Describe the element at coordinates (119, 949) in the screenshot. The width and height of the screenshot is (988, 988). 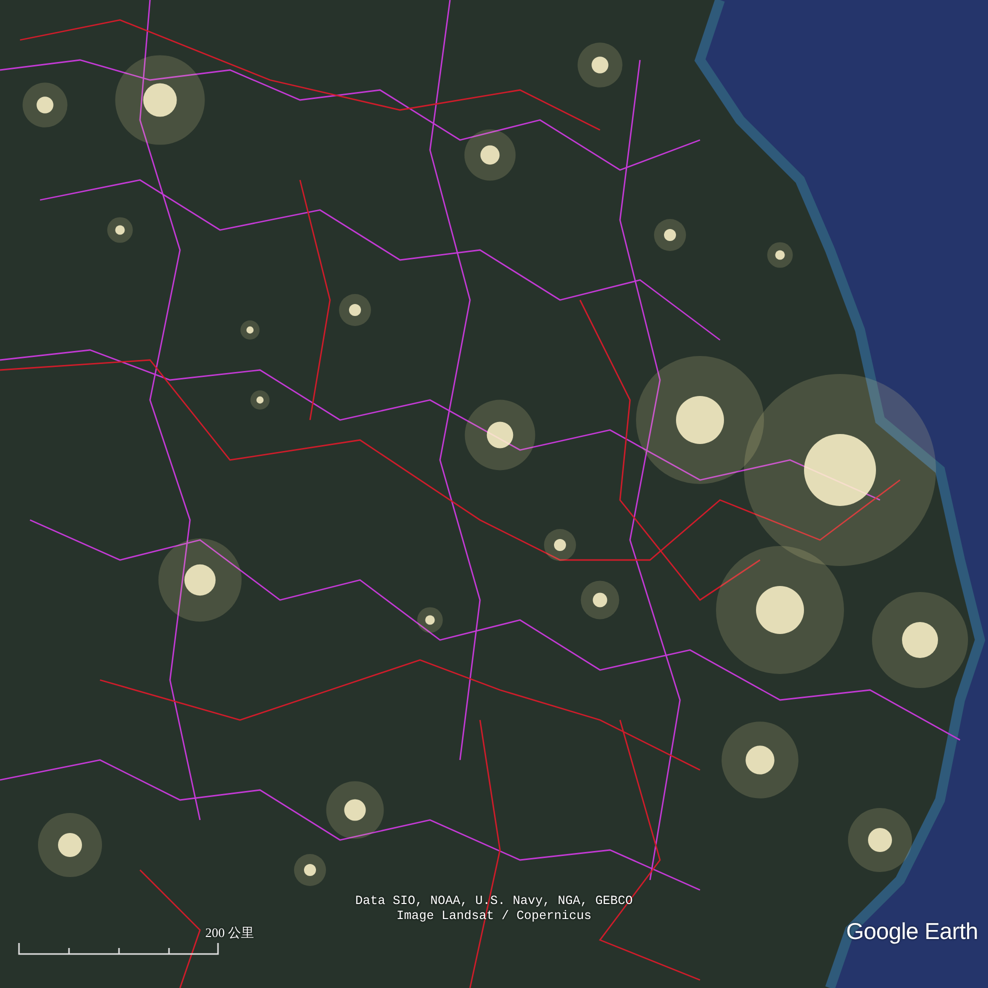
I see `scale-bar-icon` at that location.